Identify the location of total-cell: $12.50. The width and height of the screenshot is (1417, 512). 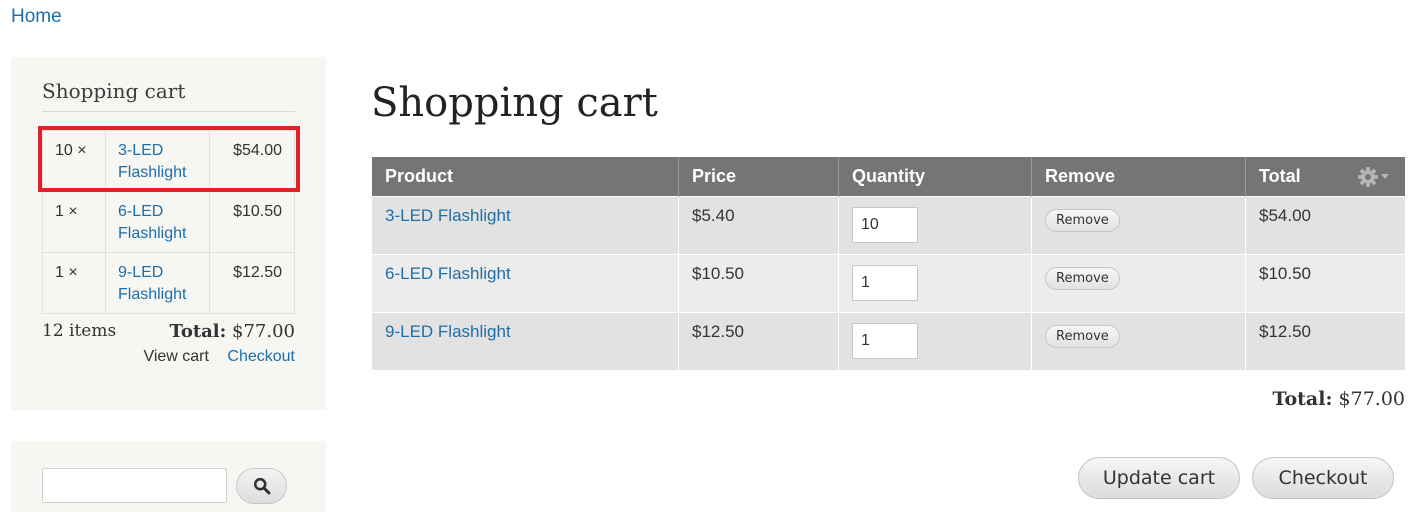
(1325, 341).